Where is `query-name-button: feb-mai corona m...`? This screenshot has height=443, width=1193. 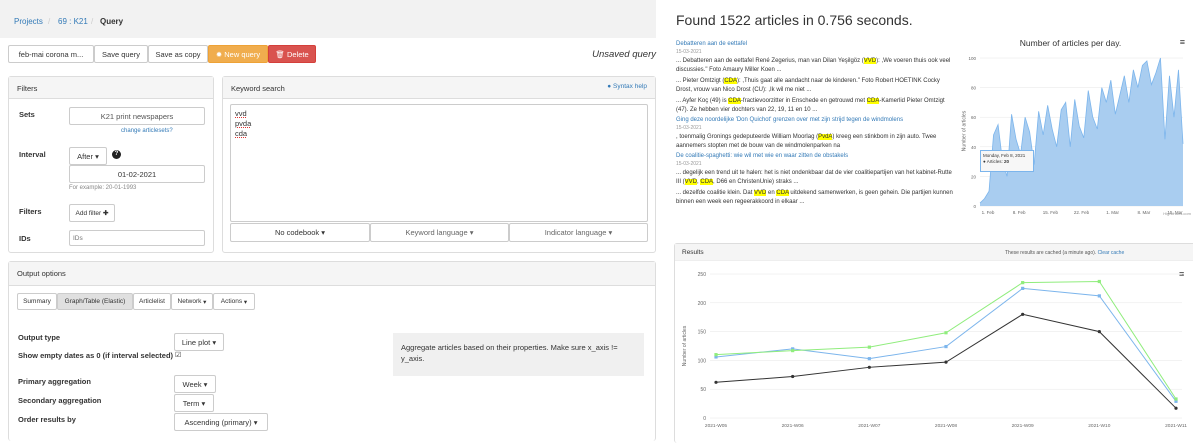 query-name-button: feb-mai corona m... is located at coordinates (51, 54).